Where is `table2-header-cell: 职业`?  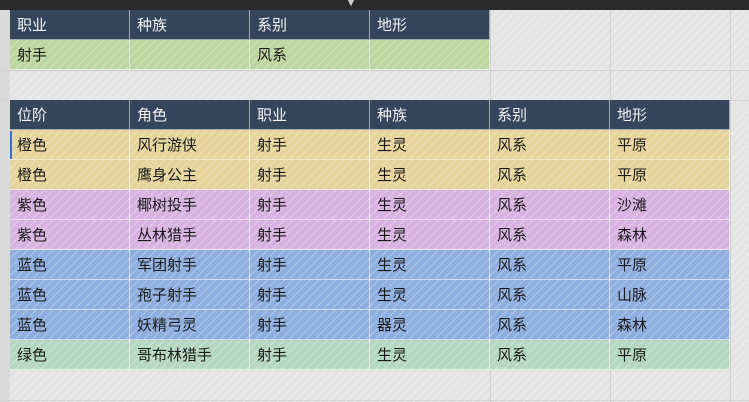 table2-header-cell: 职业 is located at coordinates (310, 115).